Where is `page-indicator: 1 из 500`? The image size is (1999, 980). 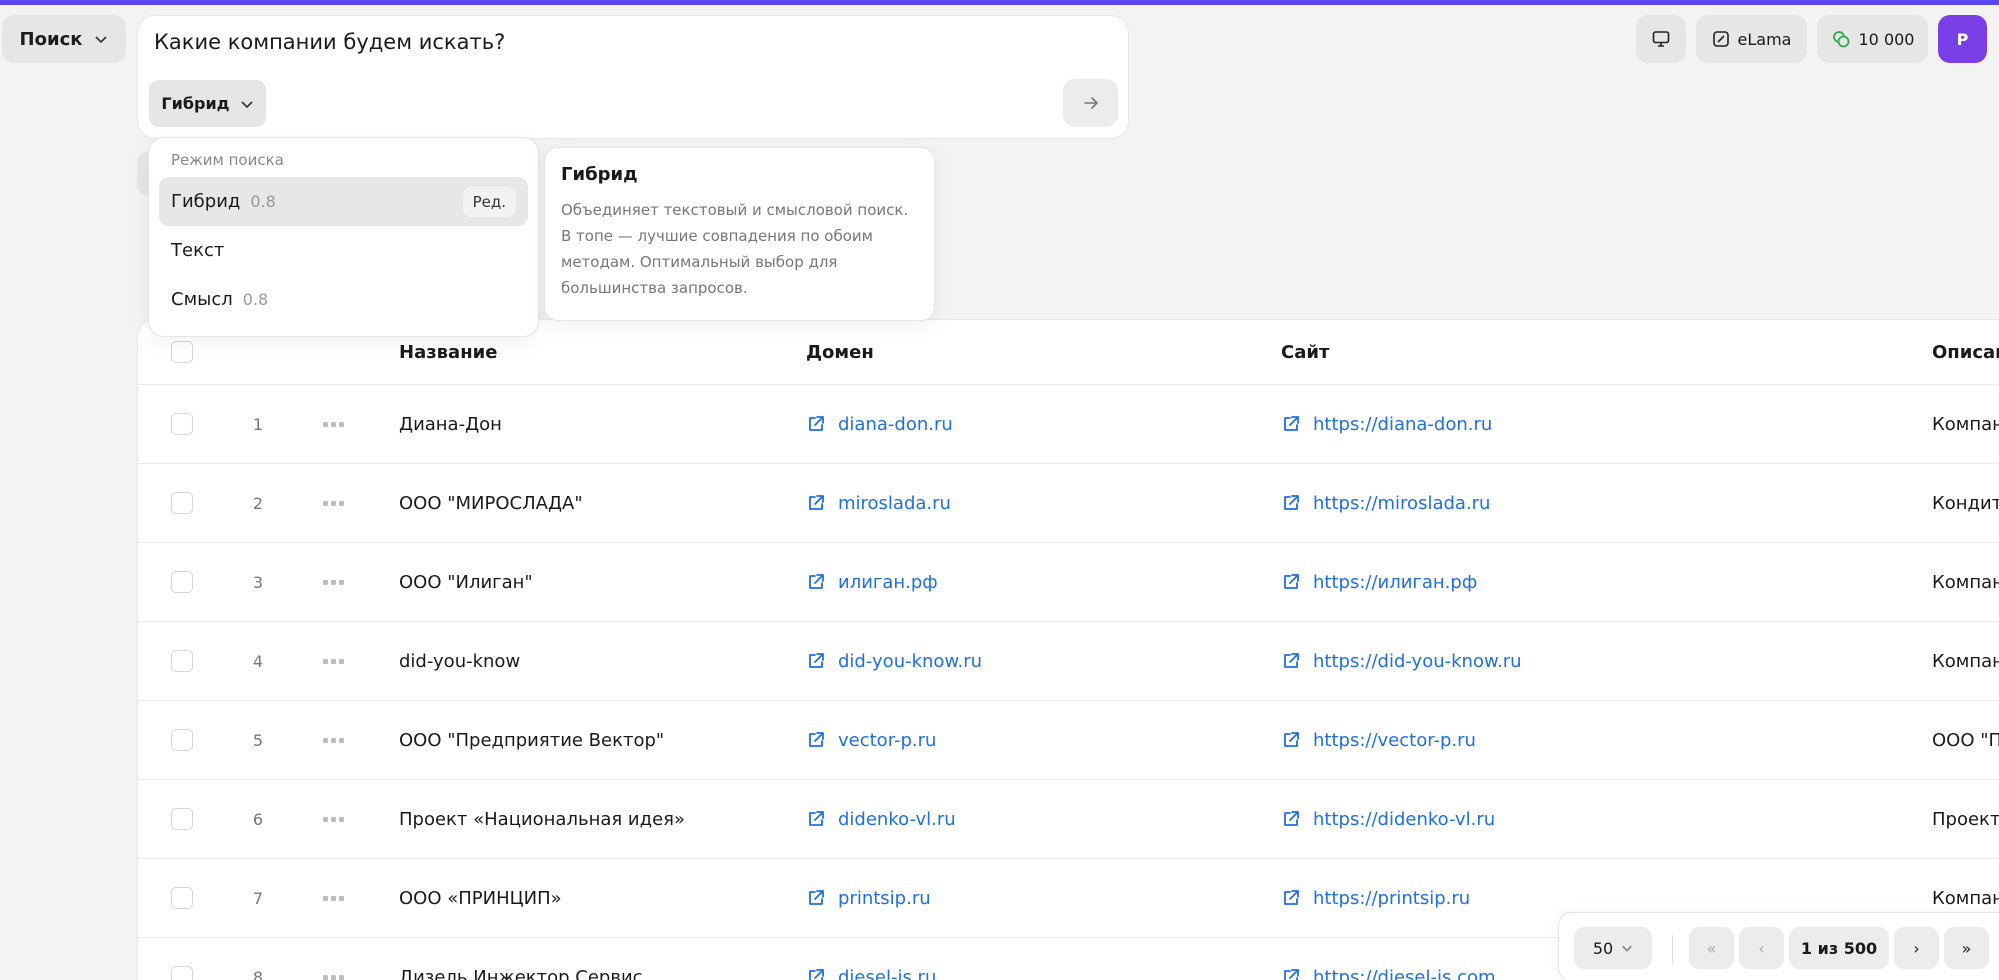 page-indicator: 1 из 500 is located at coordinates (1839, 948).